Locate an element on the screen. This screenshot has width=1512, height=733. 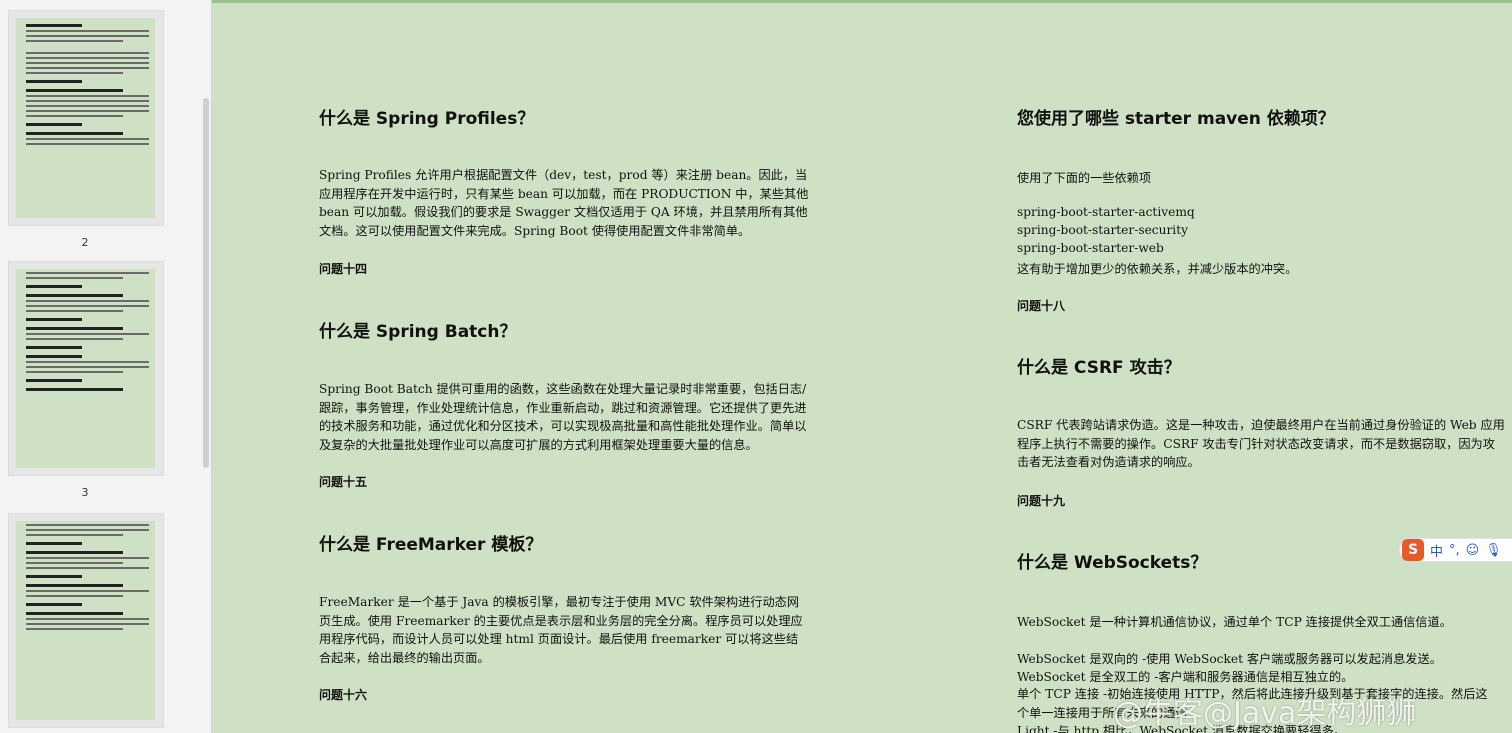
heading-spring-batch: 什么是 Spring Batch？ is located at coordinates (418, 332).